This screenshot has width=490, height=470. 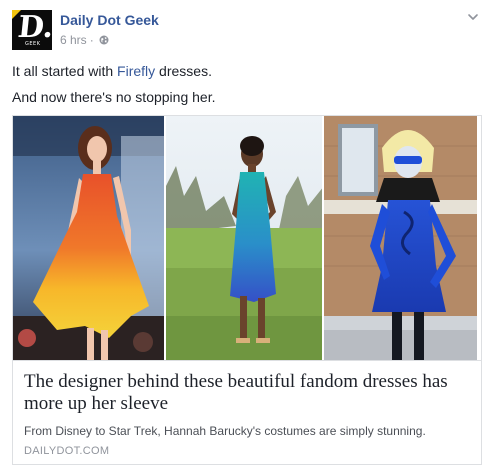 What do you see at coordinates (473, 17) in the screenshot?
I see `chevron-down-icon` at bounding box center [473, 17].